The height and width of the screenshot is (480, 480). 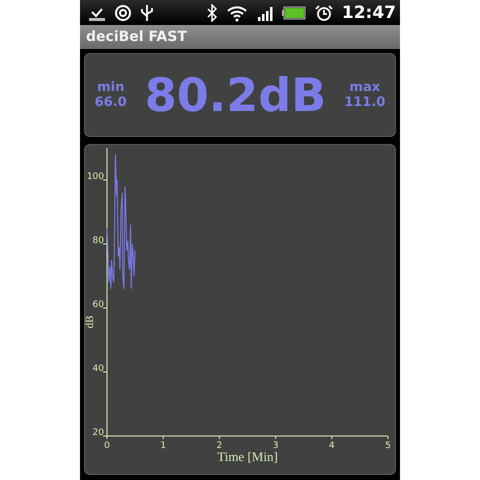 I want to click on x-tick-label: 5, so click(x=388, y=446).